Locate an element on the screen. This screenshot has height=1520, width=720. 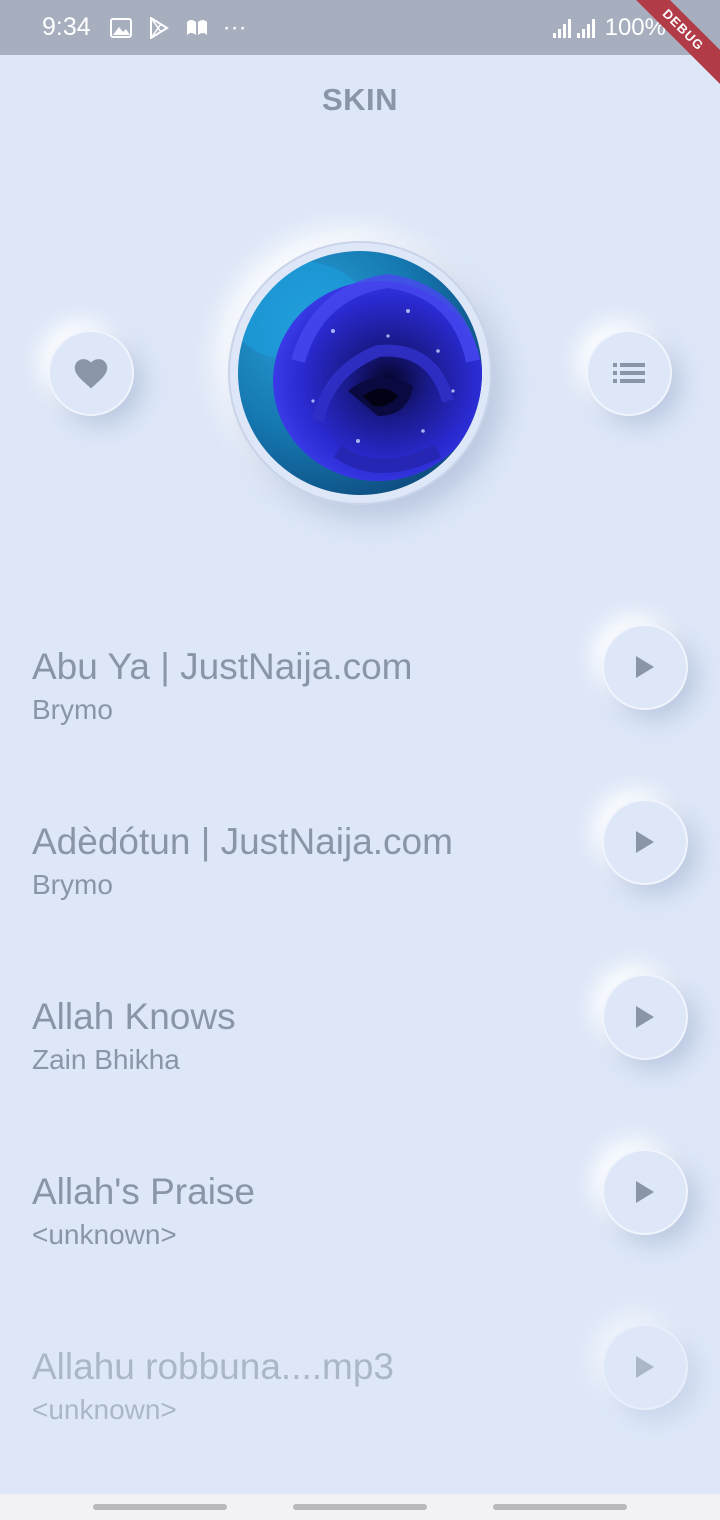
list-item: Allah's Praise <unknown> is located at coordinates (360, 1215).